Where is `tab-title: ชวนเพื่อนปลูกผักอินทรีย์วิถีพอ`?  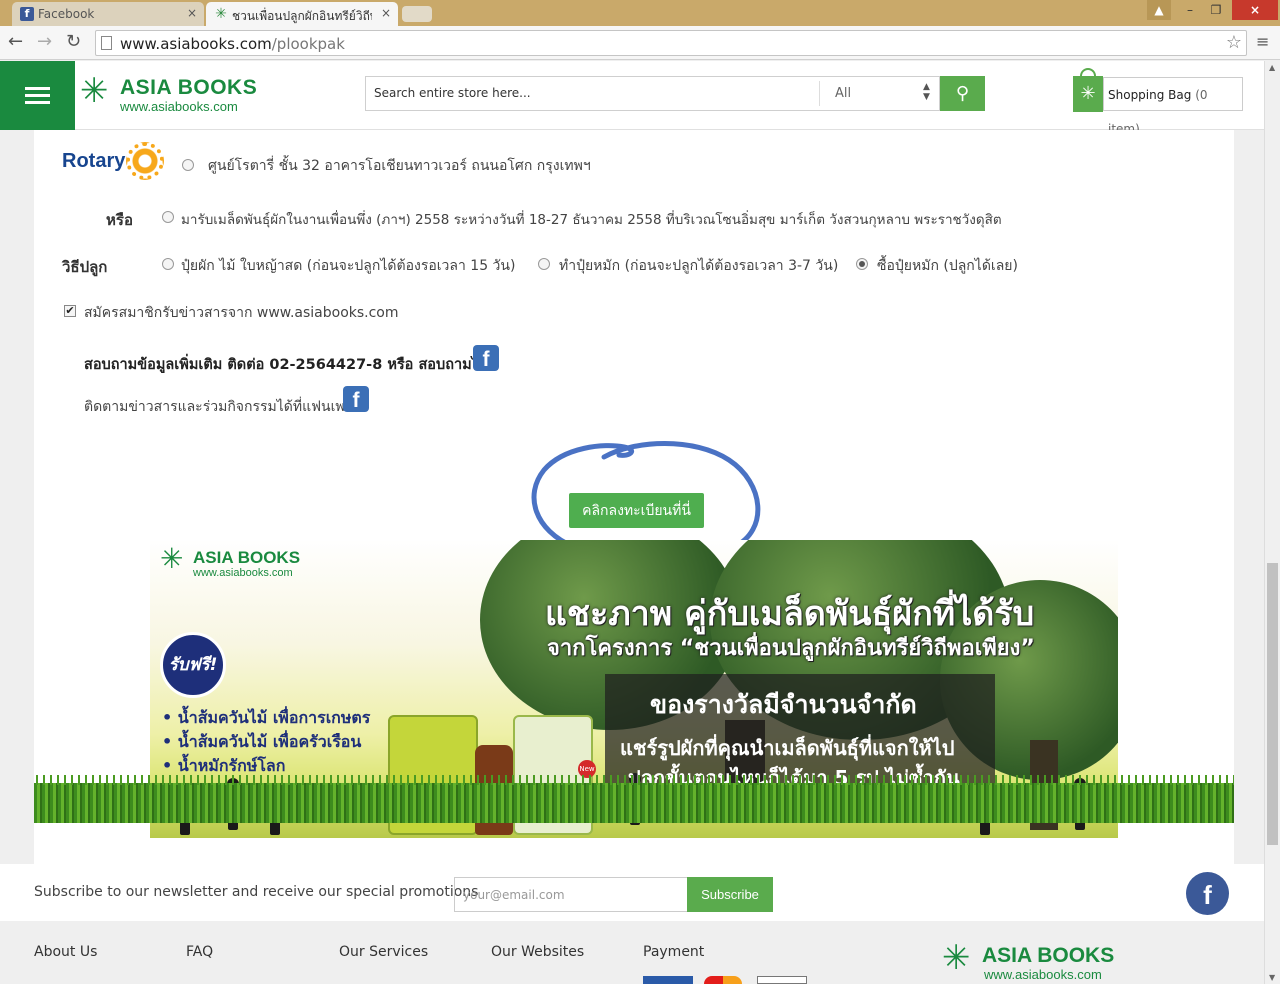 tab-title: ชวนเพื่อนปลูกผักอินทรีย์วิถีพอ is located at coordinates (302, 16).